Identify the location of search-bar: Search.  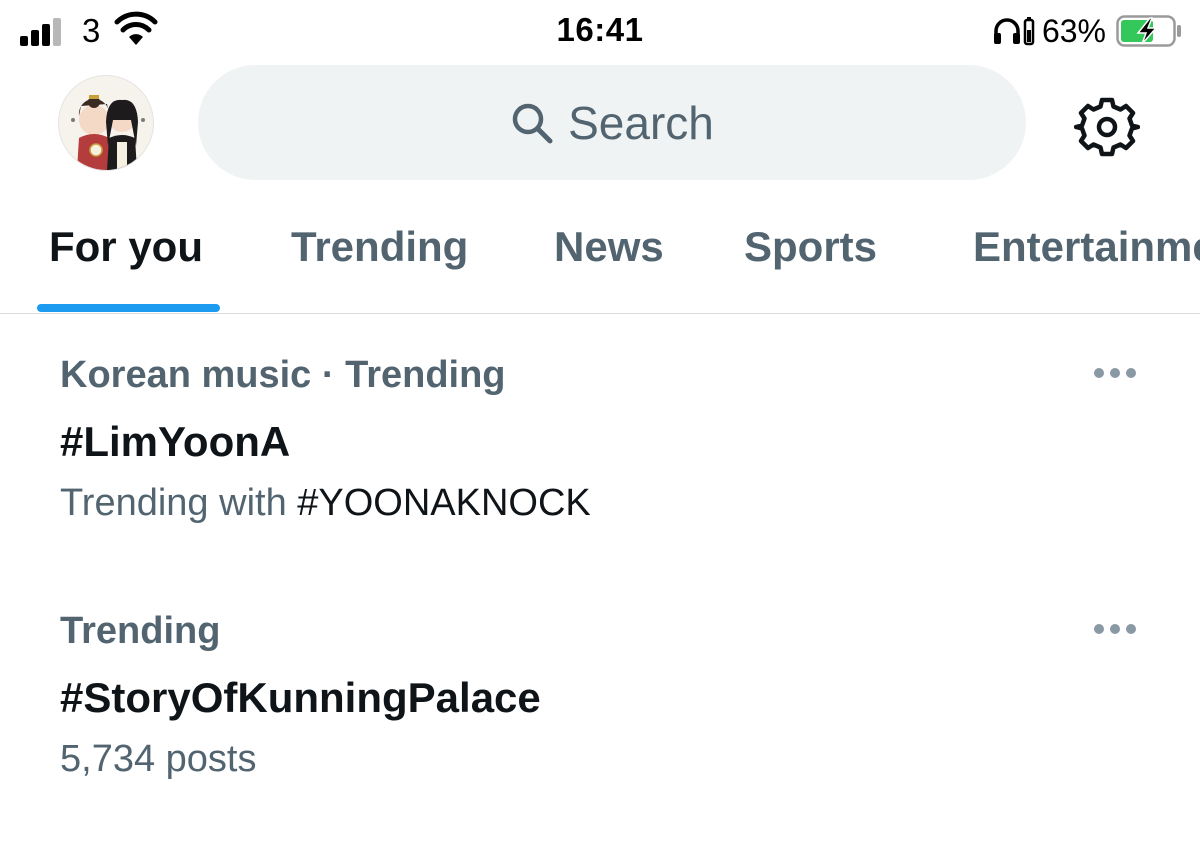
(612, 122).